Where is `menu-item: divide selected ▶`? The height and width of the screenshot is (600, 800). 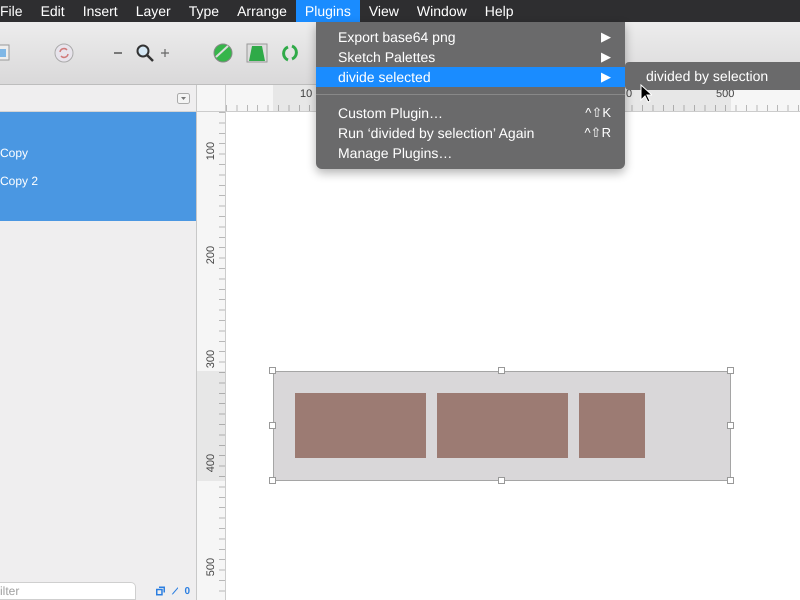 menu-item: divide selected ▶ is located at coordinates (470, 77).